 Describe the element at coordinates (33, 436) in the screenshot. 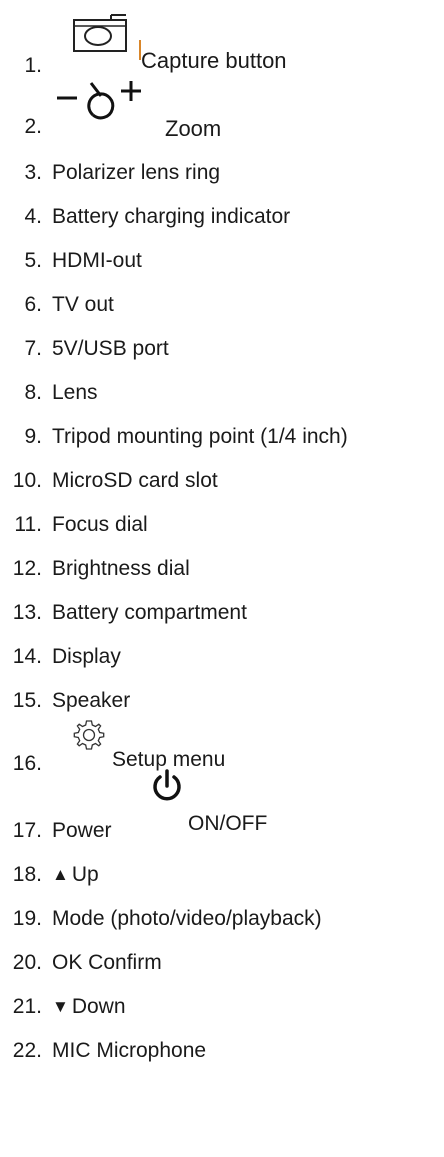

I see `item-number: 9.` at that location.